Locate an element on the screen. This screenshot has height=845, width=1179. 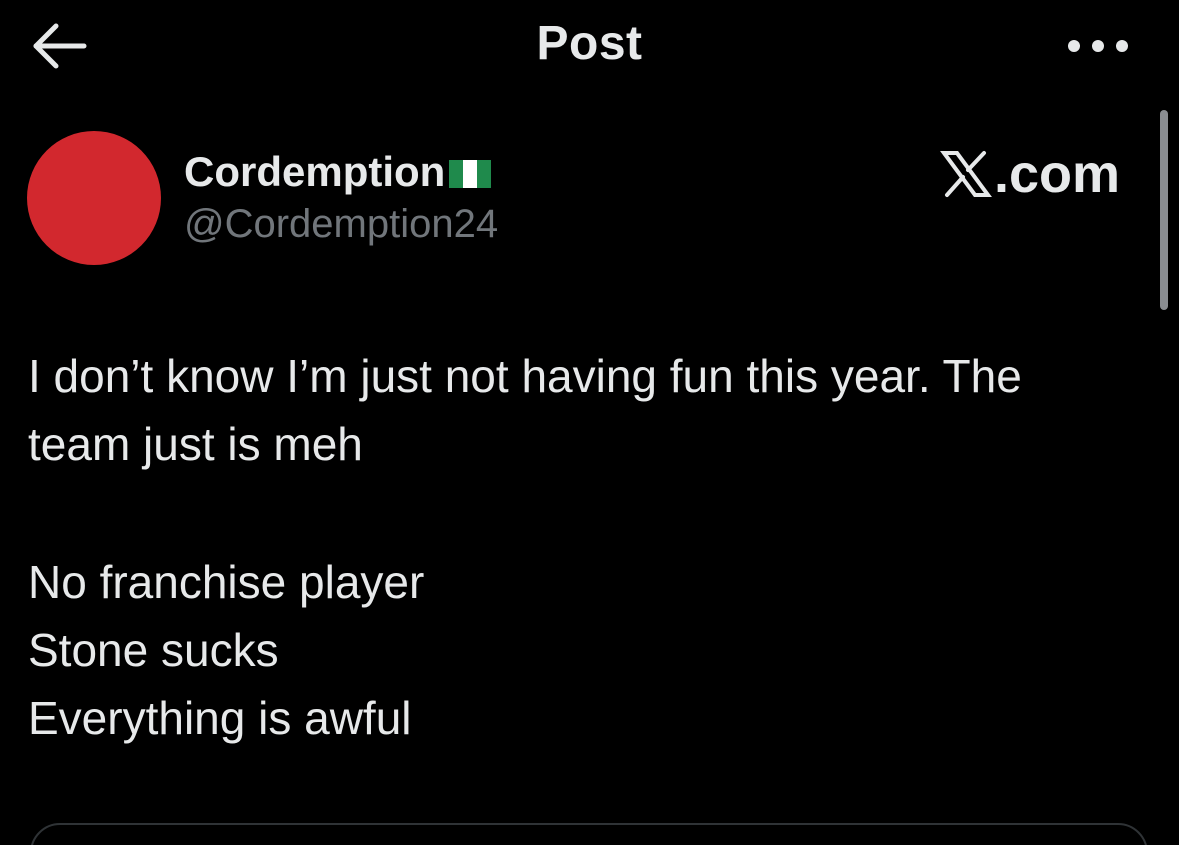
embedded-card is located at coordinates (589, 834).